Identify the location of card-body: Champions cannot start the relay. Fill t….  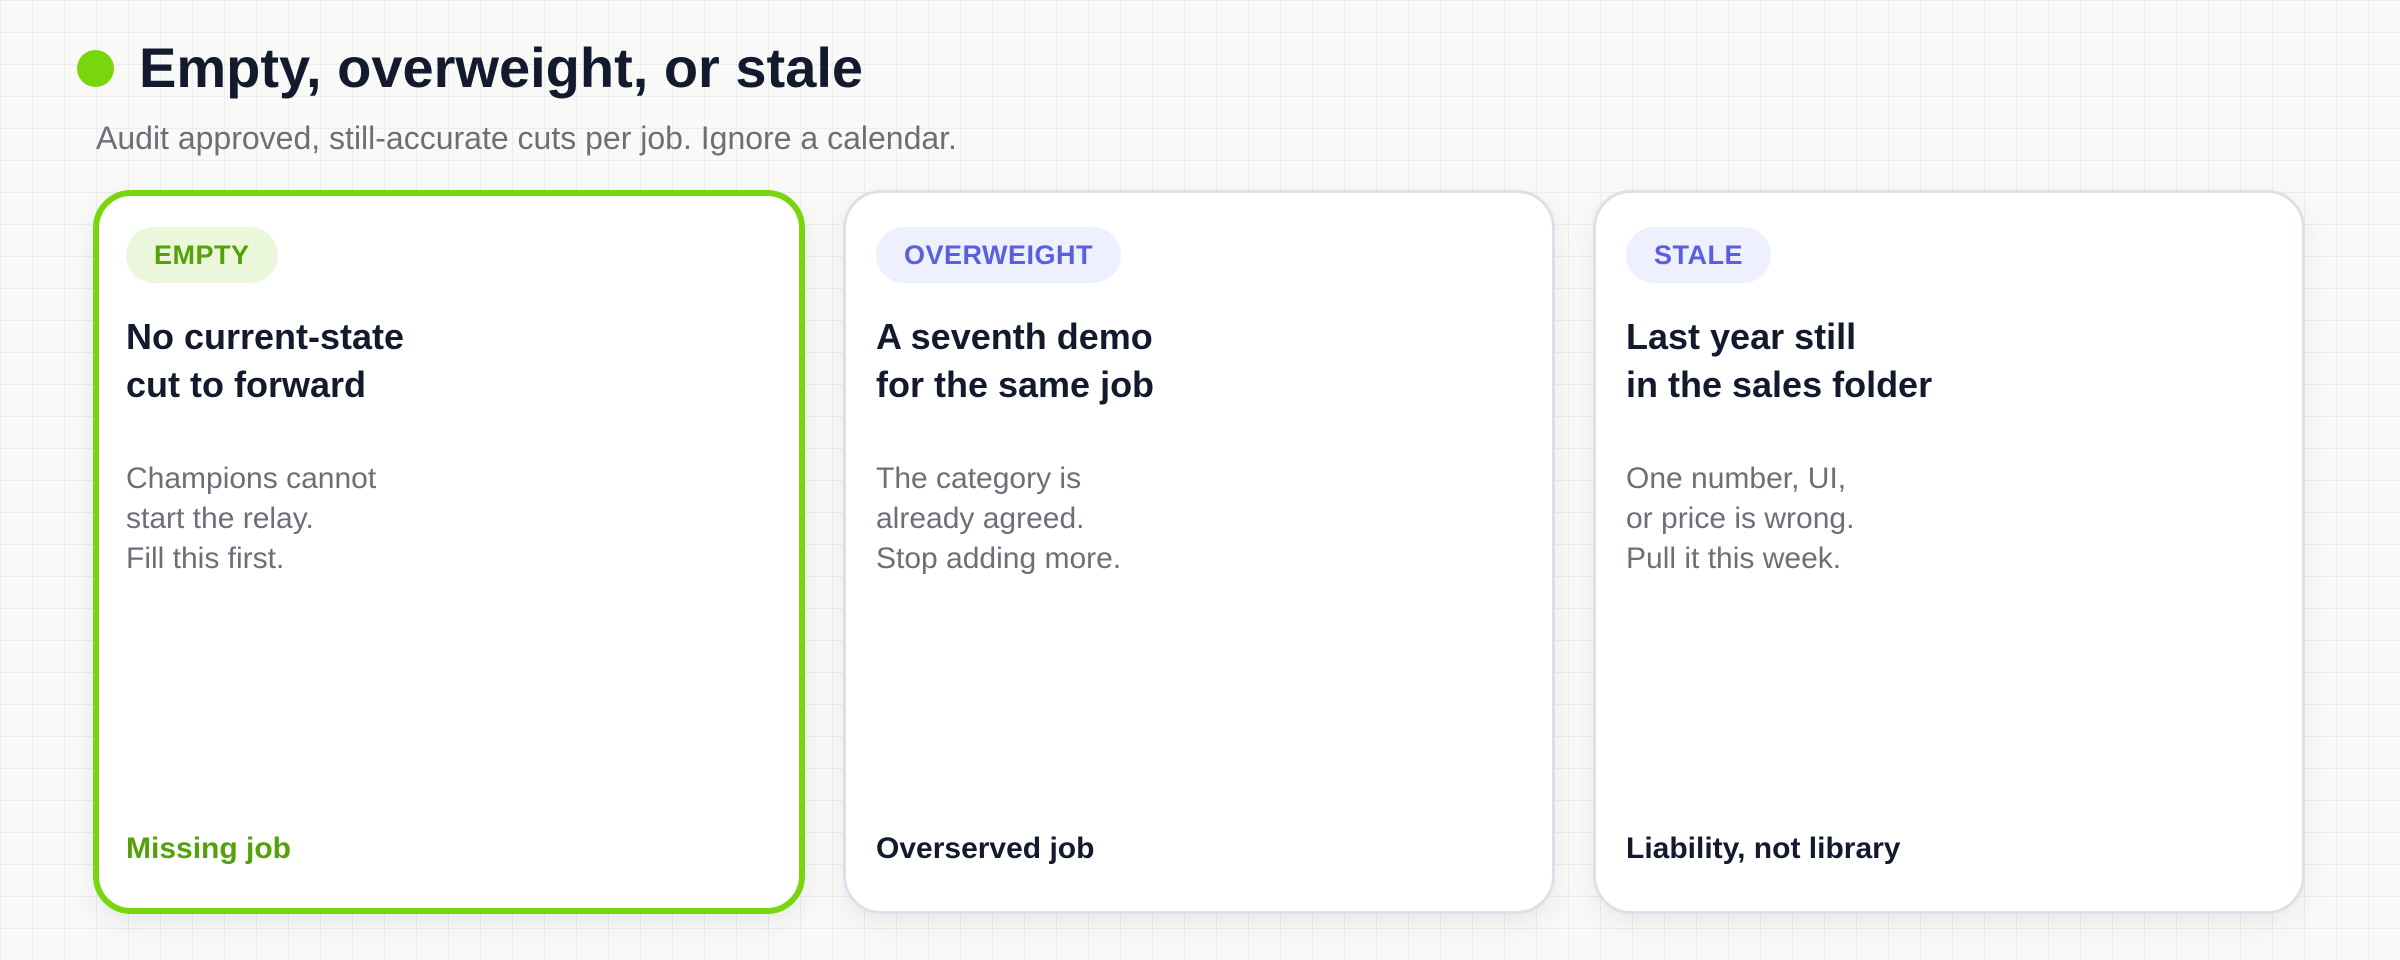
(251, 518).